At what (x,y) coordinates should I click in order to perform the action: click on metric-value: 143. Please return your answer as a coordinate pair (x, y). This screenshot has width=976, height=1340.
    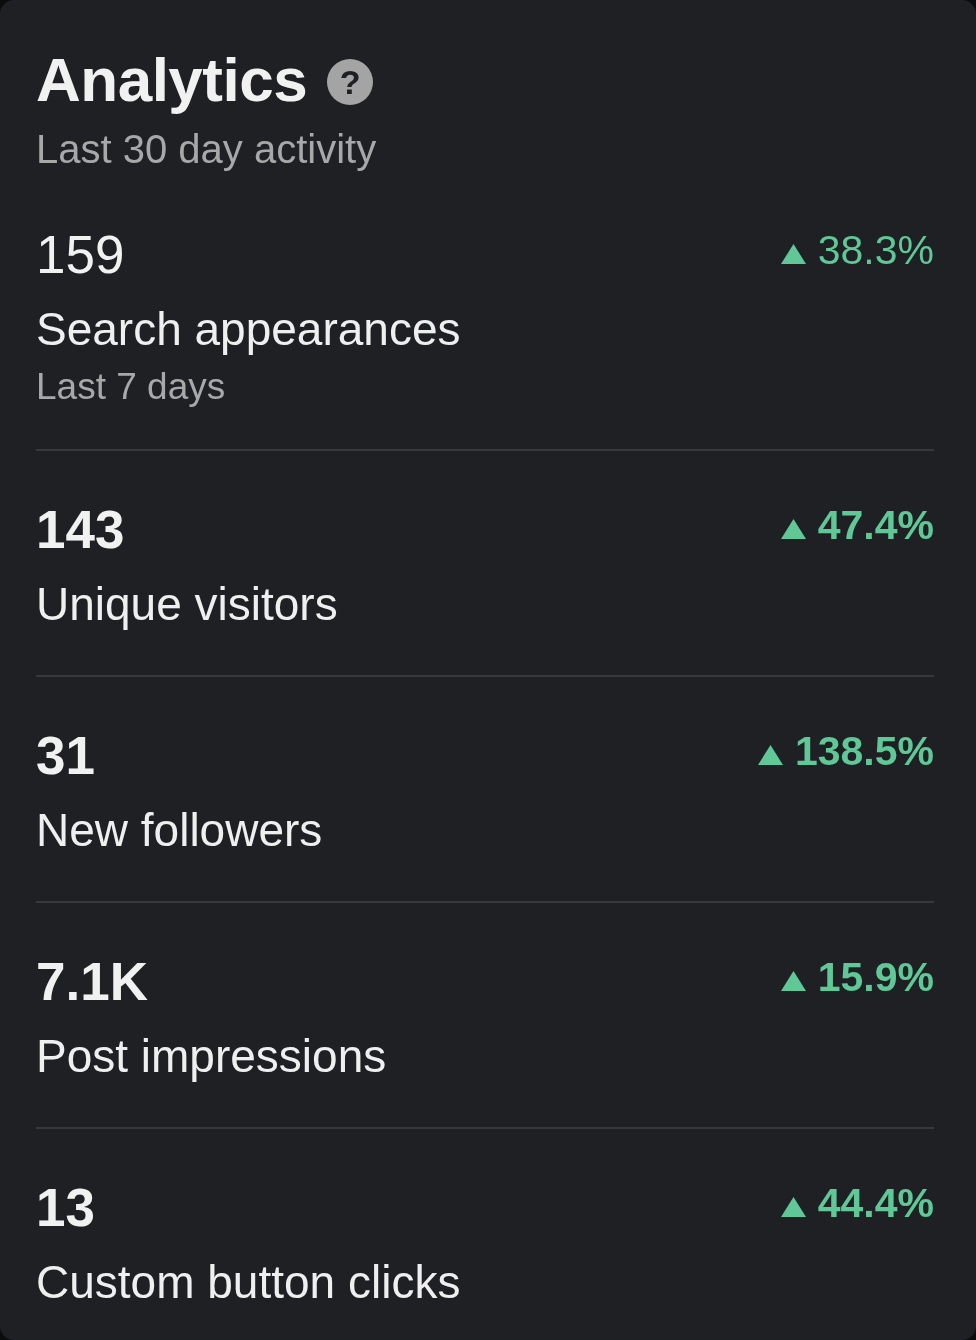
    Looking at the image, I should click on (80, 530).